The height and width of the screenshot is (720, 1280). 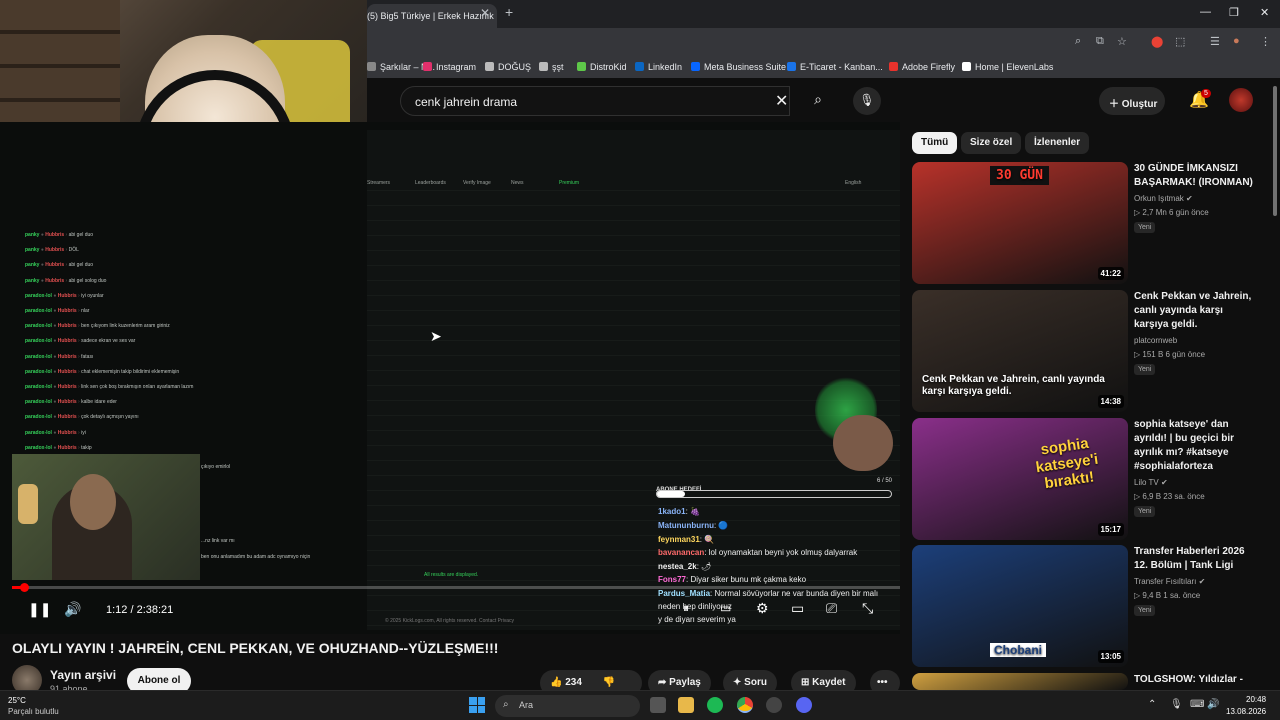 I want to click on chip-all: Tümü, so click(x=935, y=143).